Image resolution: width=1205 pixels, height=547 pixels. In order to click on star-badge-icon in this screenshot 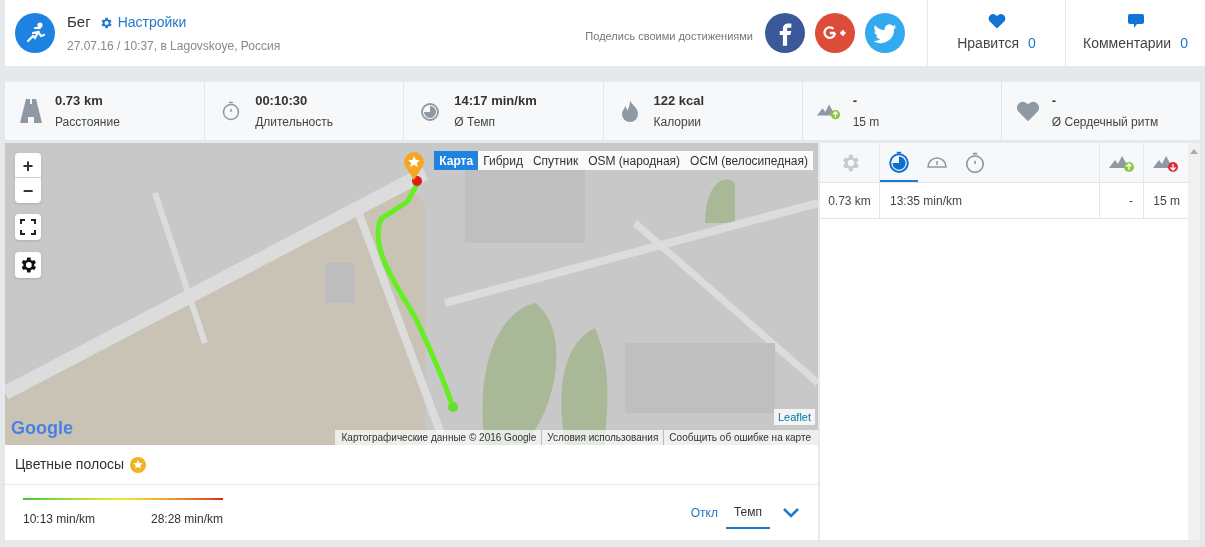, I will do `click(138, 464)`.